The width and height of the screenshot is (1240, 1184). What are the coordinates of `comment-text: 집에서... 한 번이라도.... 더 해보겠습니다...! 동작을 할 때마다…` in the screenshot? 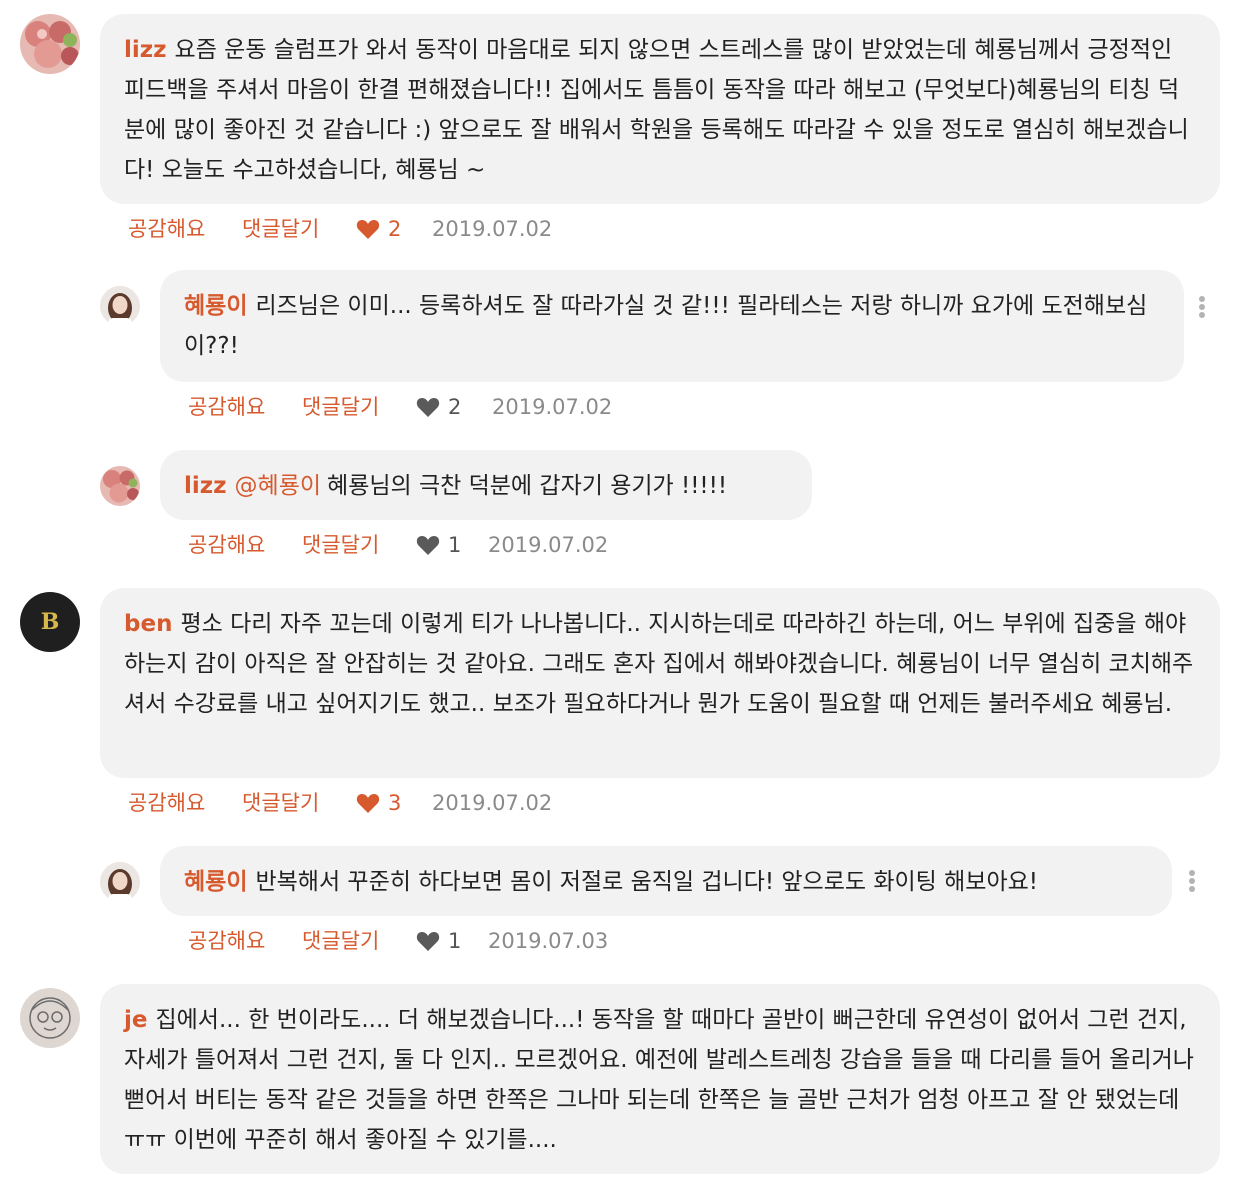 It's located at (659, 1080).